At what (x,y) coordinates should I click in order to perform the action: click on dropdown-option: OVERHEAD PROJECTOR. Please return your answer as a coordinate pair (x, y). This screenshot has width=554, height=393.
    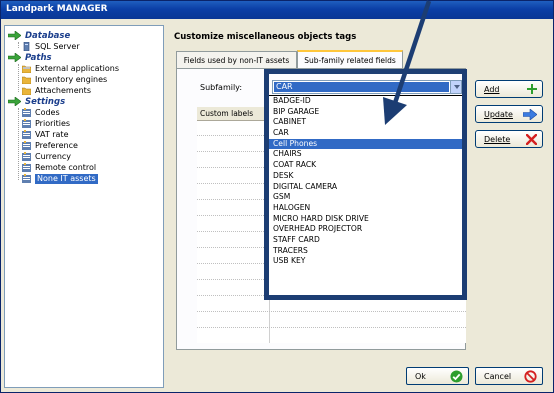
    Looking at the image, I should click on (365, 229).